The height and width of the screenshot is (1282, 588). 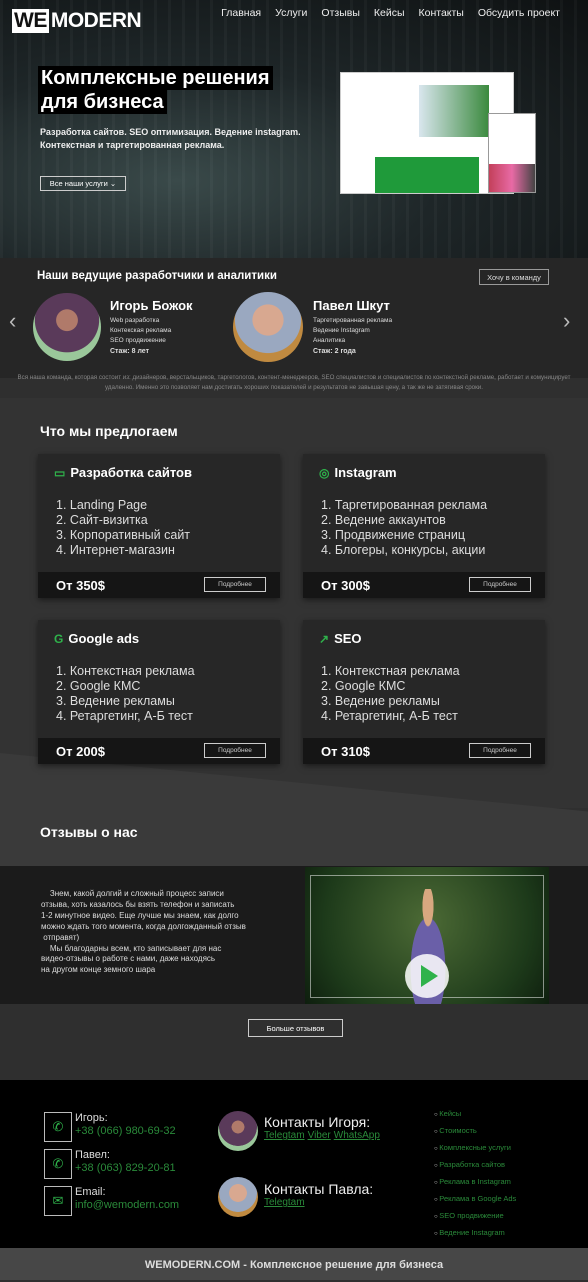 What do you see at coordinates (390, 671) in the screenshot?
I see `service-item: 1. Контекстная реклама` at bounding box center [390, 671].